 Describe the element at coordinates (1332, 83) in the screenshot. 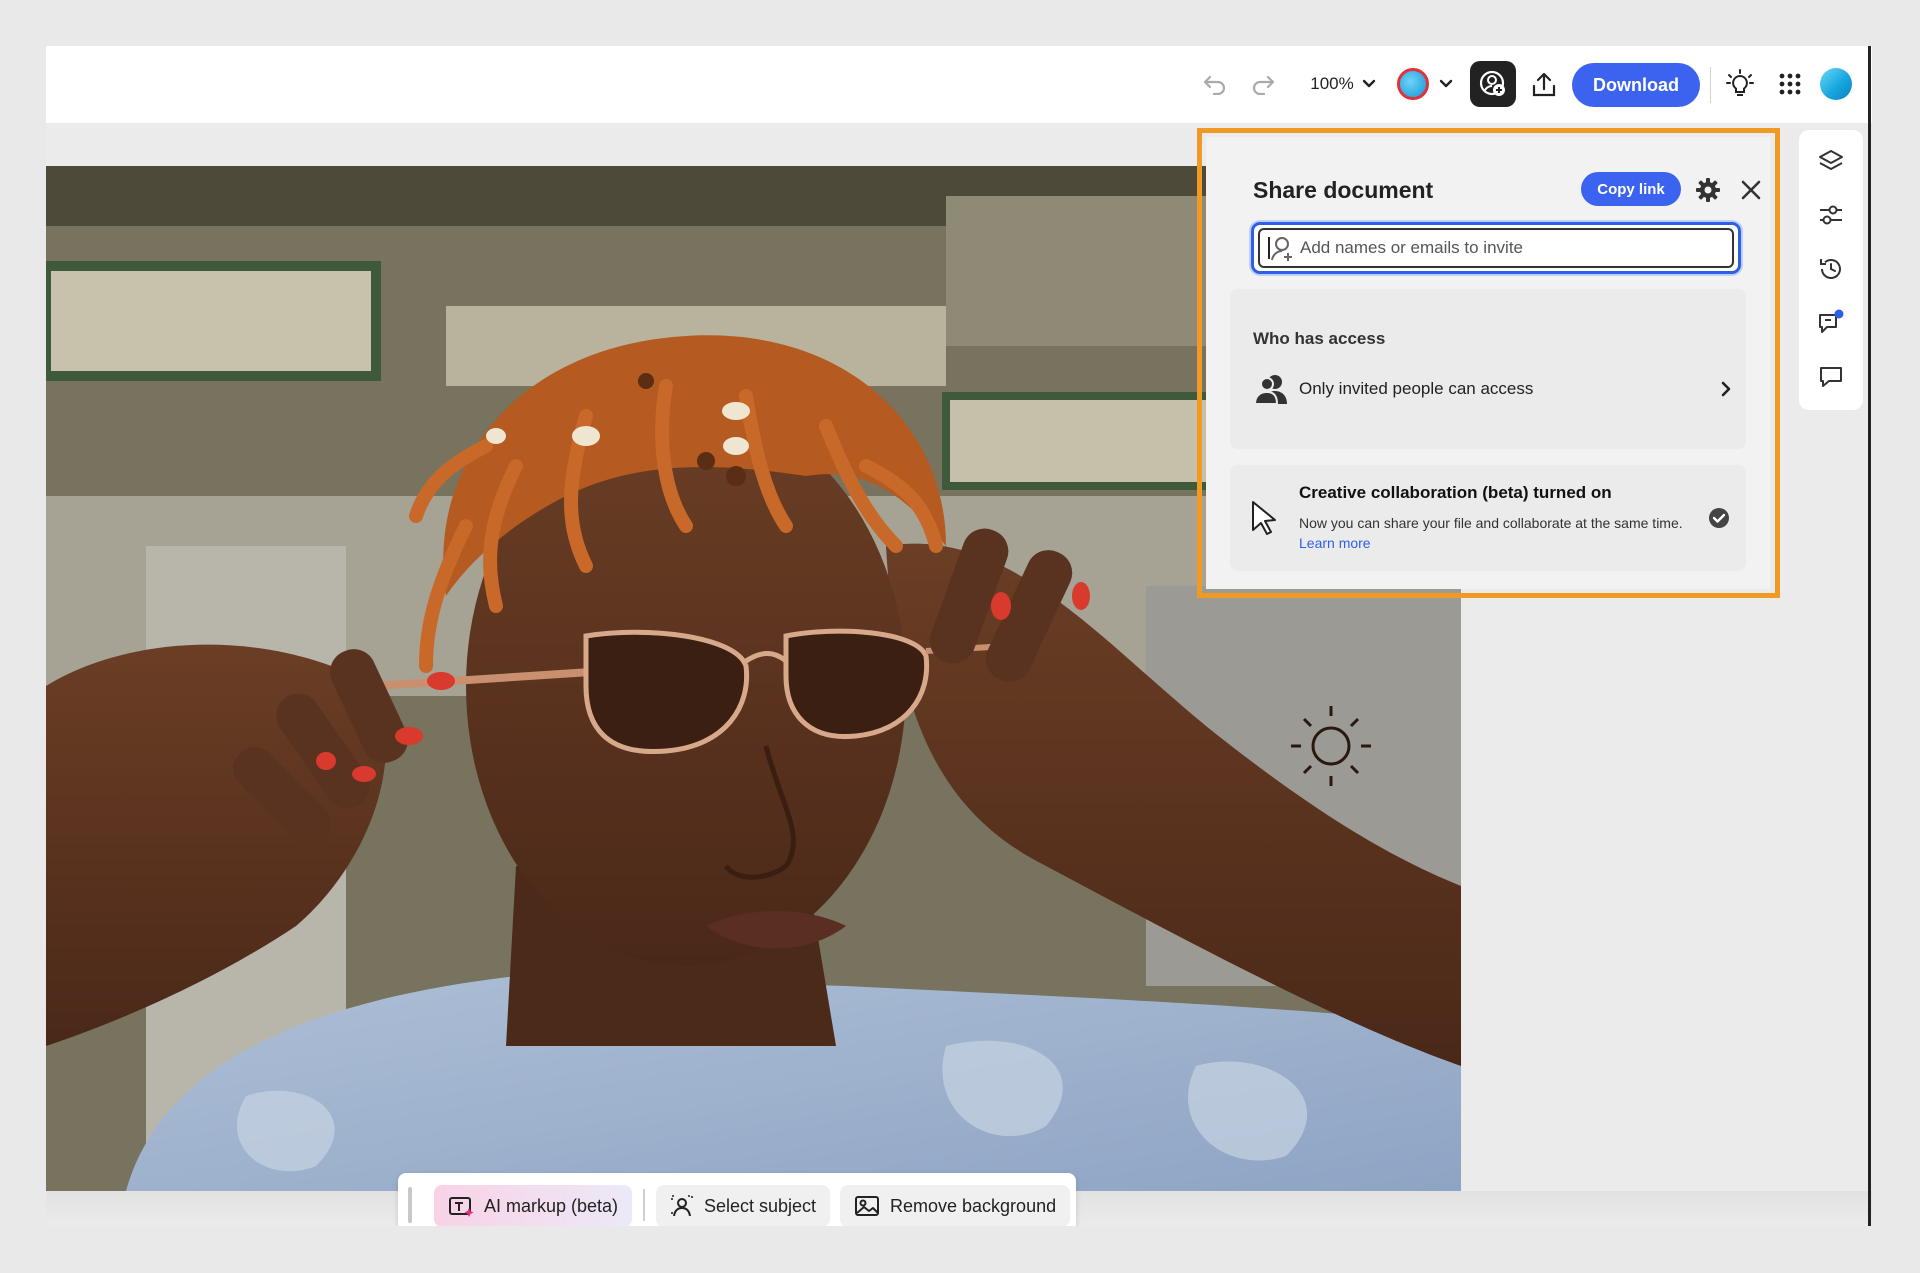

I see `zoom-level: 100%` at that location.